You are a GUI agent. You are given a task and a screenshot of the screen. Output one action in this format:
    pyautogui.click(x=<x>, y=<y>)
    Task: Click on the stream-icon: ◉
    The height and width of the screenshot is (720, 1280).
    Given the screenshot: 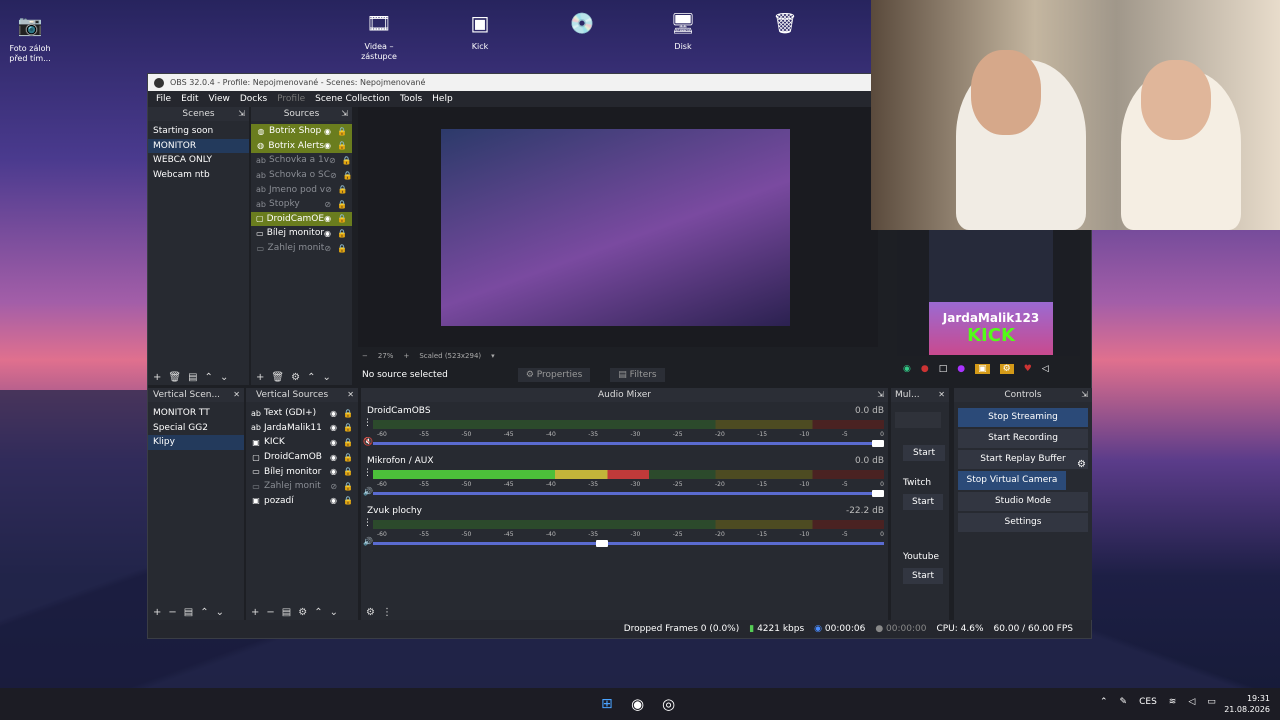 What is the action you would take?
    pyautogui.click(x=907, y=369)
    